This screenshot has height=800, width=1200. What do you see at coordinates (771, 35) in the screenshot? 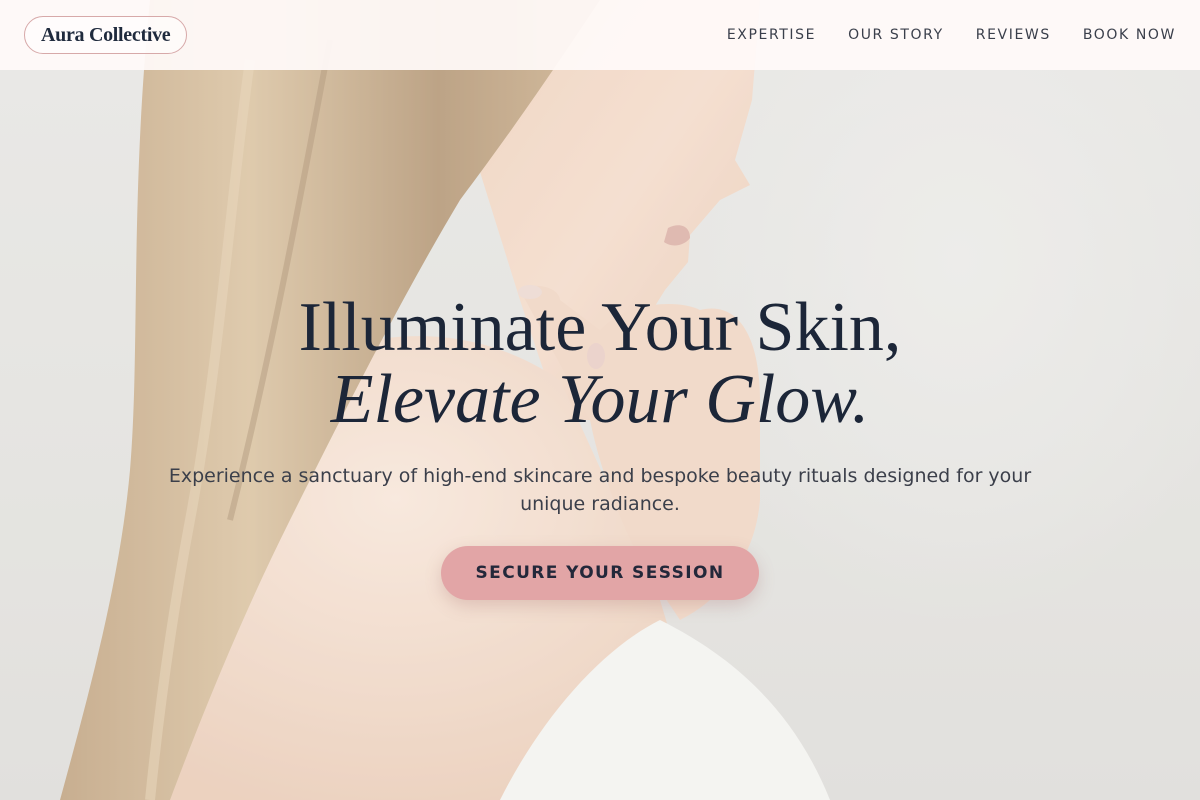
I see `nav-link-expertise: EXPERTISE` at bounding box center [771, 35].